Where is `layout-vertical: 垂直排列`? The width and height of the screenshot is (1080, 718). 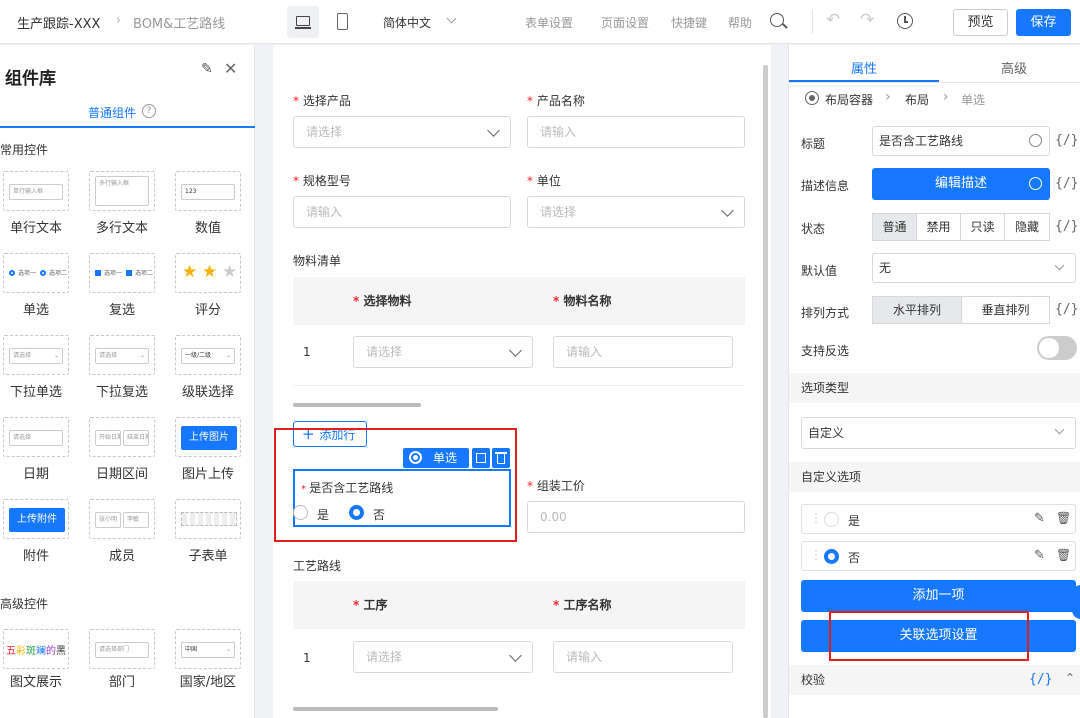 layout-vertical: 垂直排列 is located at coordinates (1005, 310).